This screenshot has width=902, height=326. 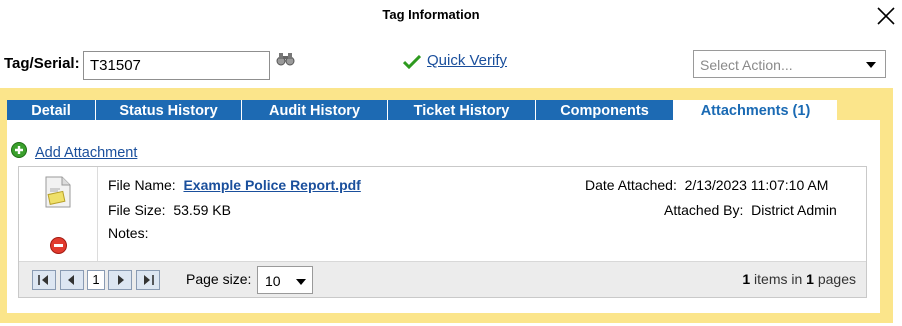 I want to click on binoculars-icon, so click(x=285, y=59).